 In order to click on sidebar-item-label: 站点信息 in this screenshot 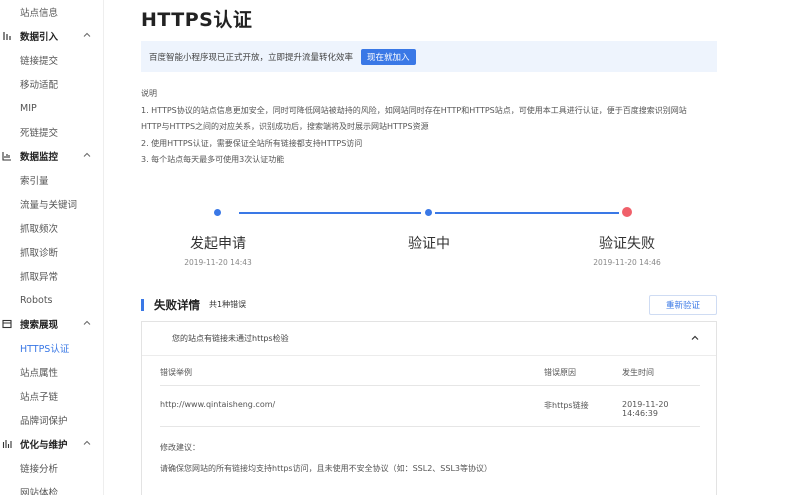, I will do `click(39, 13)`.